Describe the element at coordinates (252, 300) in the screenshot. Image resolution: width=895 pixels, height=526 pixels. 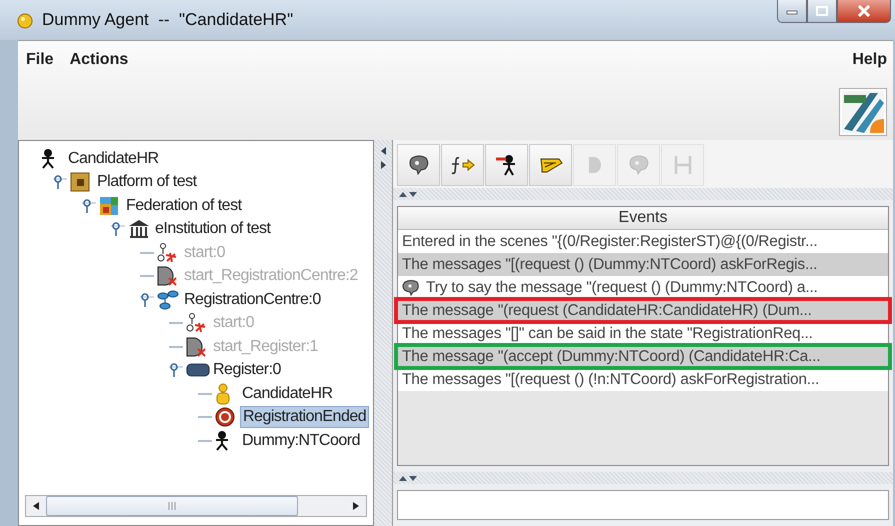
I see `tree-item: RegistrationCentre:0` at that location.